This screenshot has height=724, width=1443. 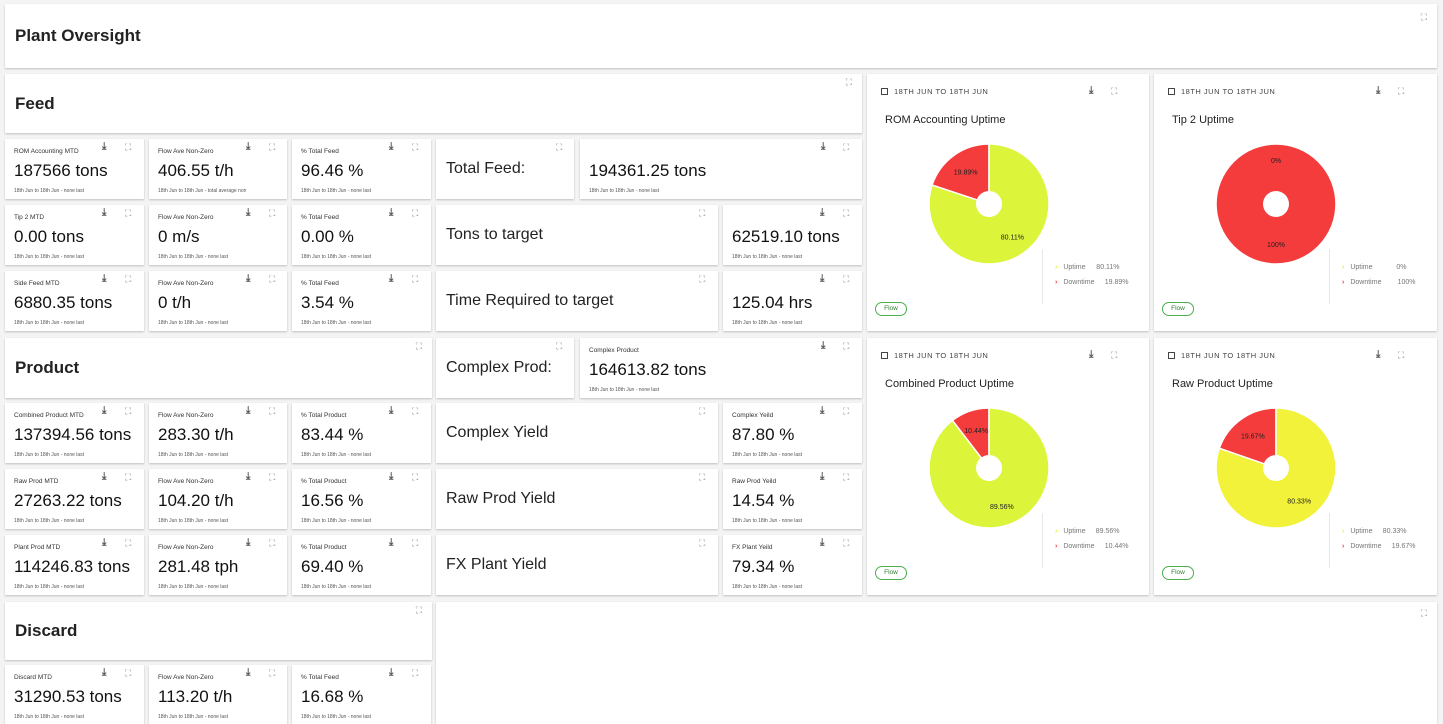 What do you see at coordinates (577, 499) in the screenshot?
I see `raw-yield-label-card: Raw Prod Yield ⛶` at bounding box center [577, 499].